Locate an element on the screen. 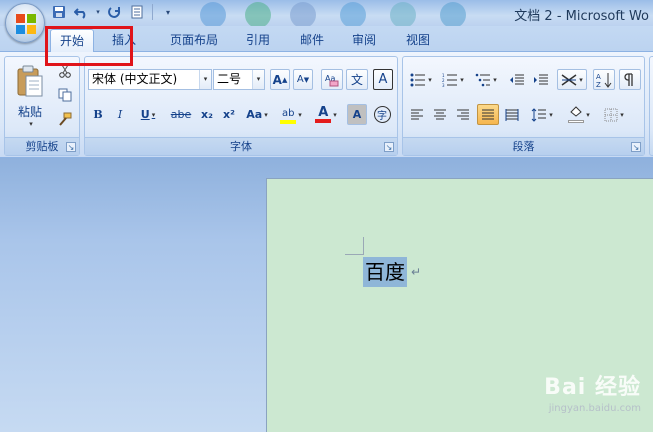  undo-dropdown-icon: ▾ is located at coordinates (98, 12).